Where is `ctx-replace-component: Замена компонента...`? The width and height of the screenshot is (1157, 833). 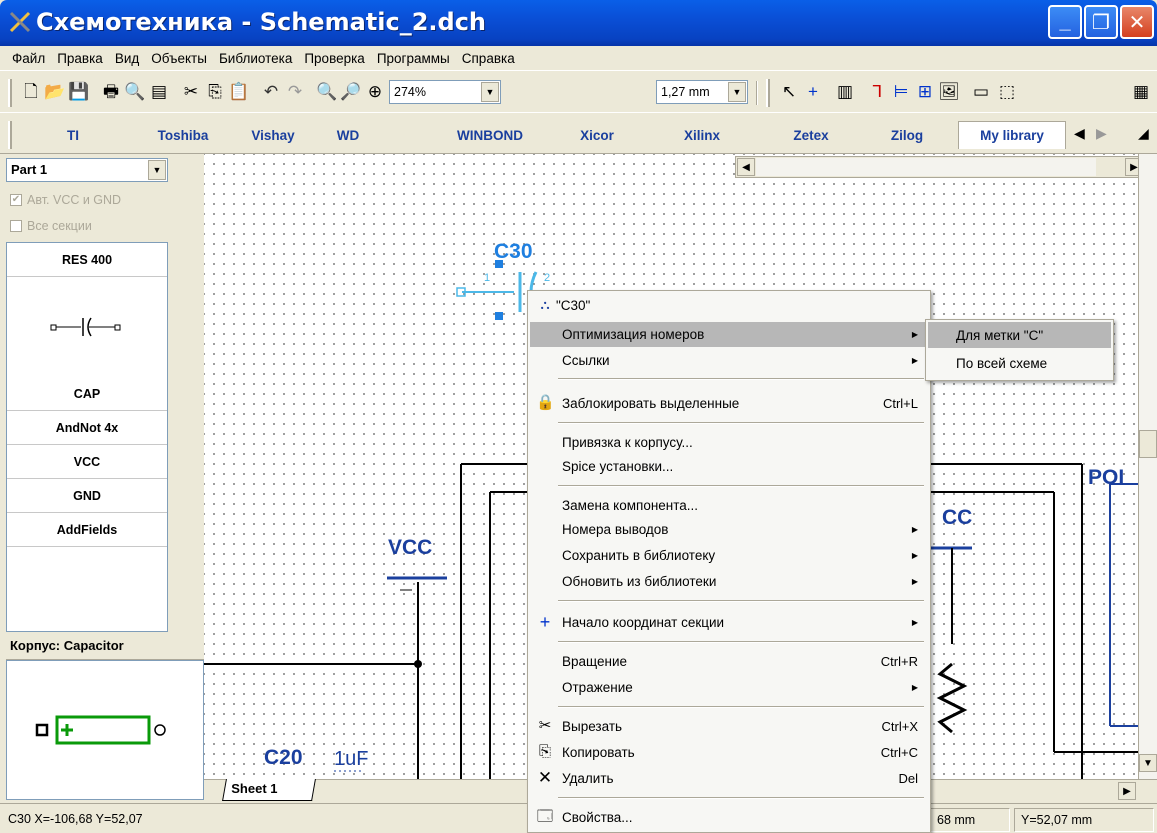
ctx-replace-component: Замена компонента... is located at coordinates (729, 505).